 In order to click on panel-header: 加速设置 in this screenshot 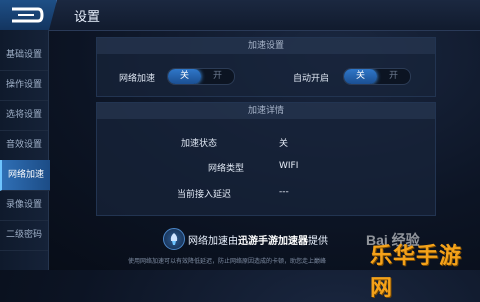, I will do `click(266, 46)`.